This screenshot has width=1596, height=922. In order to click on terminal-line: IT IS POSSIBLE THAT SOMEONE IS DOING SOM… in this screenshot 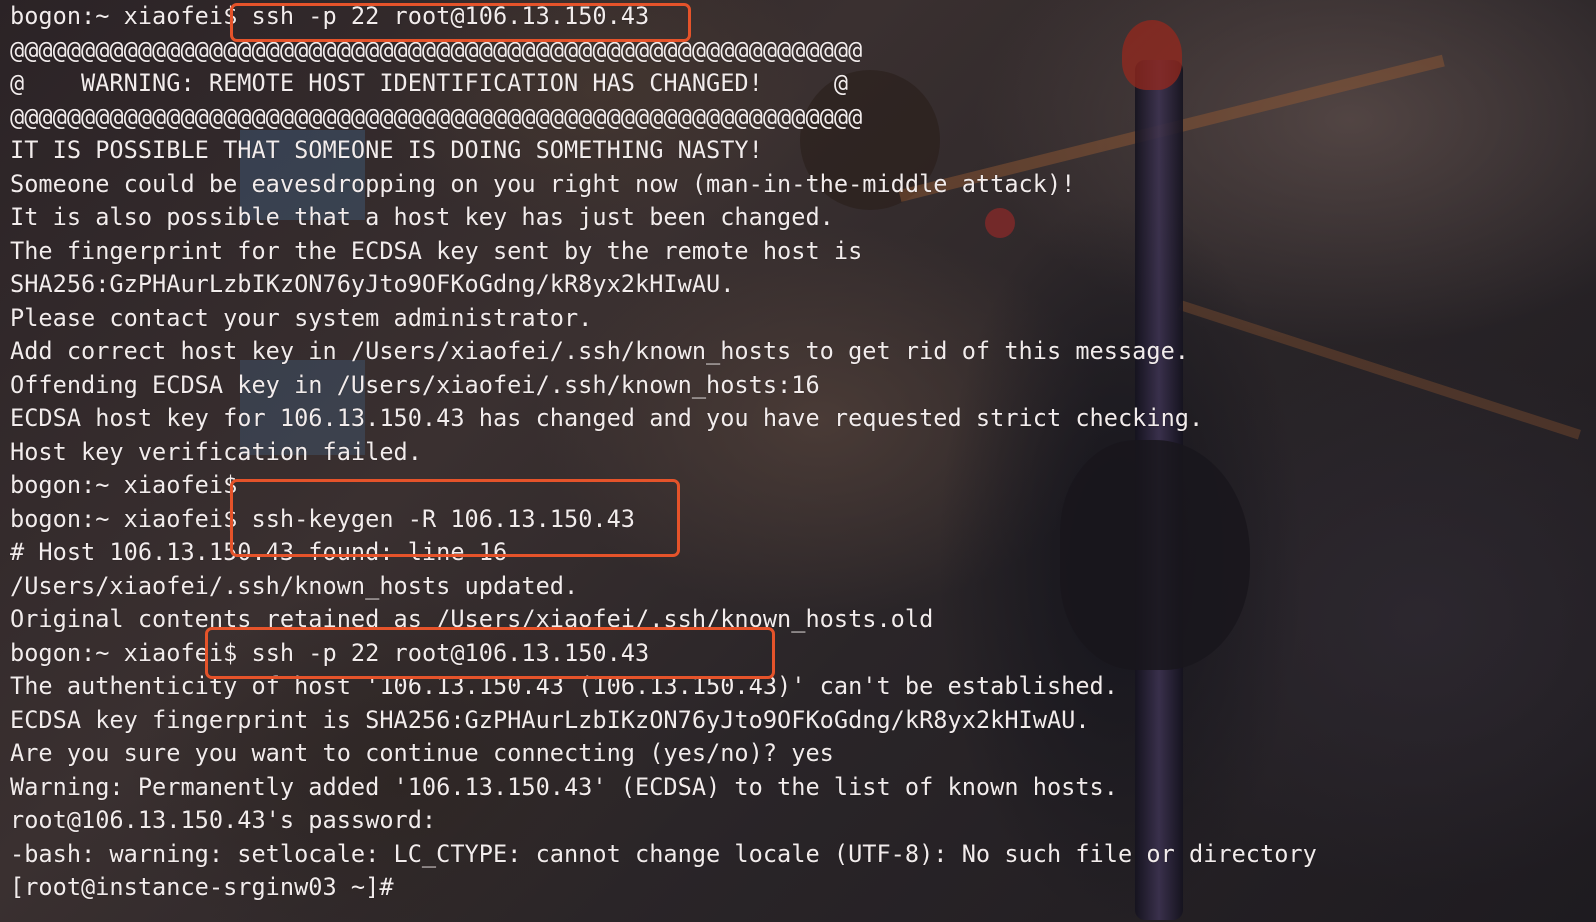, I will do `click(386, 150)`.